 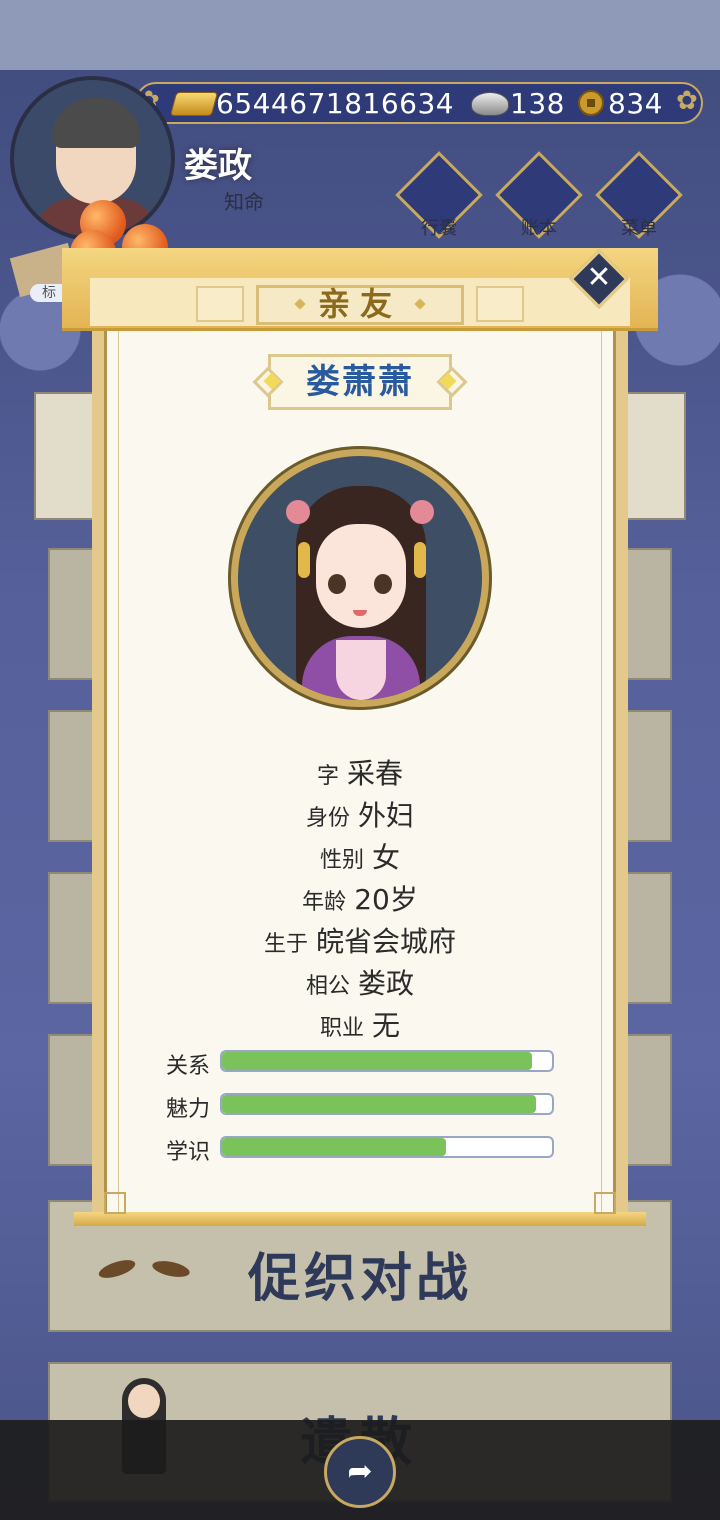 I want to click on player-rank: 知命, so click(x=244, y=202).